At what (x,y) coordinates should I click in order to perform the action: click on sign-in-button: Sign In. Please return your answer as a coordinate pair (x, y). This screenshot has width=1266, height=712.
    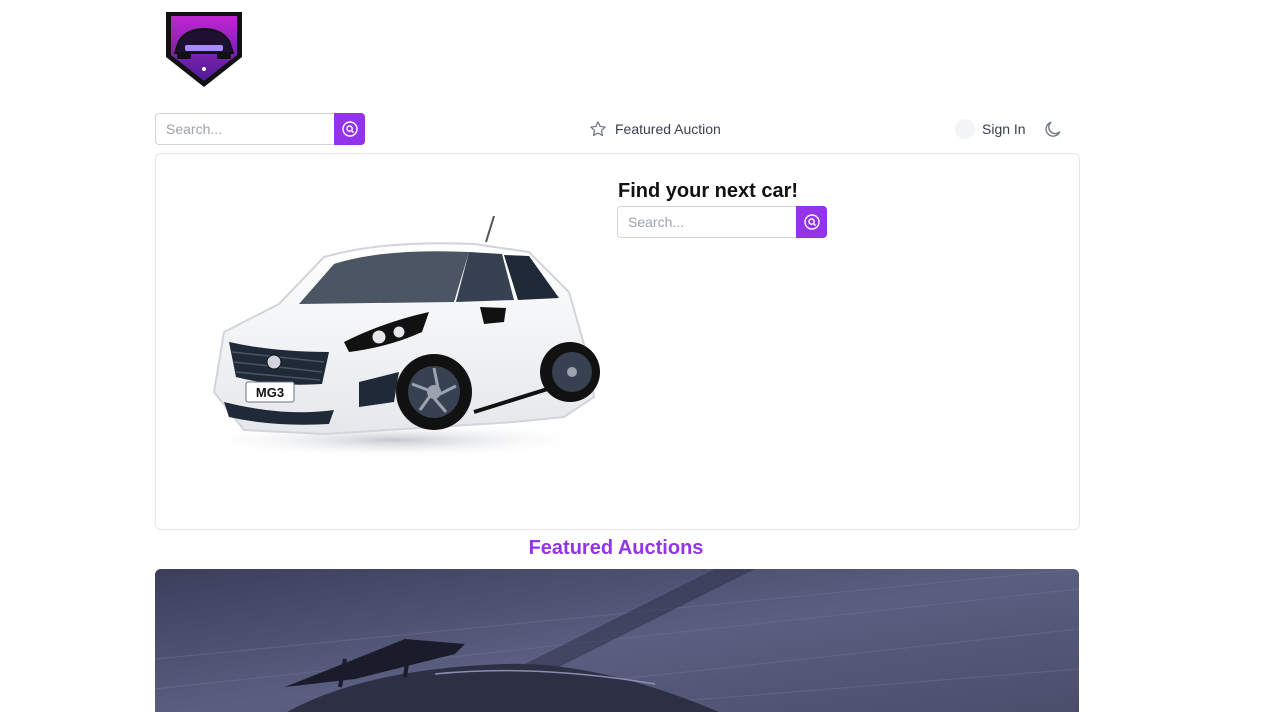
    Looking at the image, I should click on (990, 129).